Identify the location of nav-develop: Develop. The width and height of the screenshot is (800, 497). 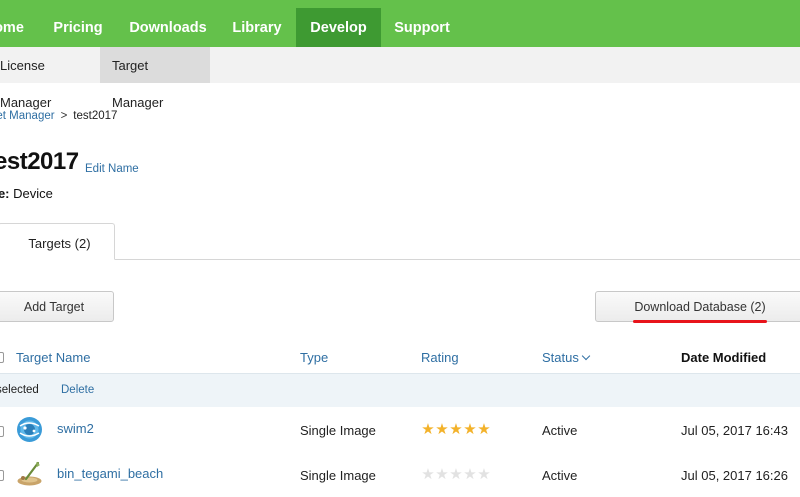
(338, 27).